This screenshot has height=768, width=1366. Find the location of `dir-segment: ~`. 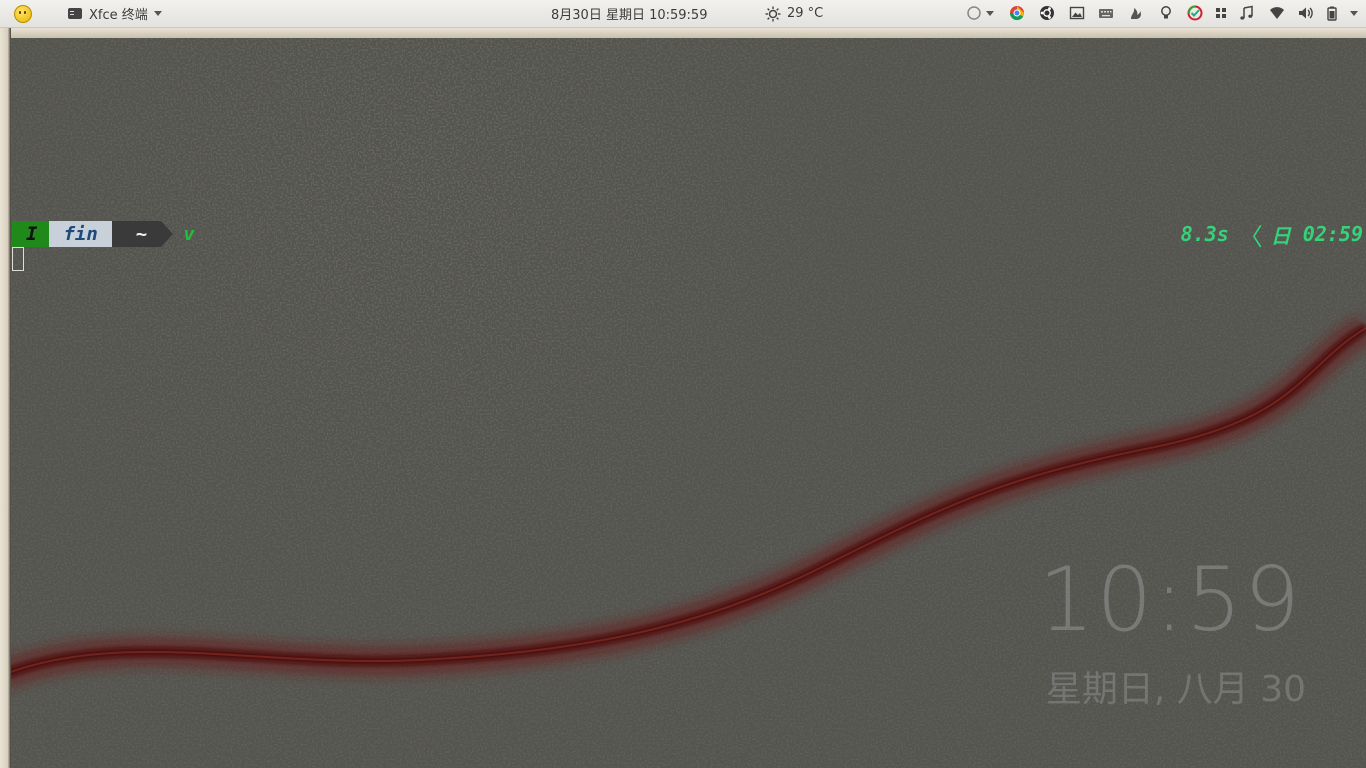

dir-segment: ~ is located at coordinates (136, 234).